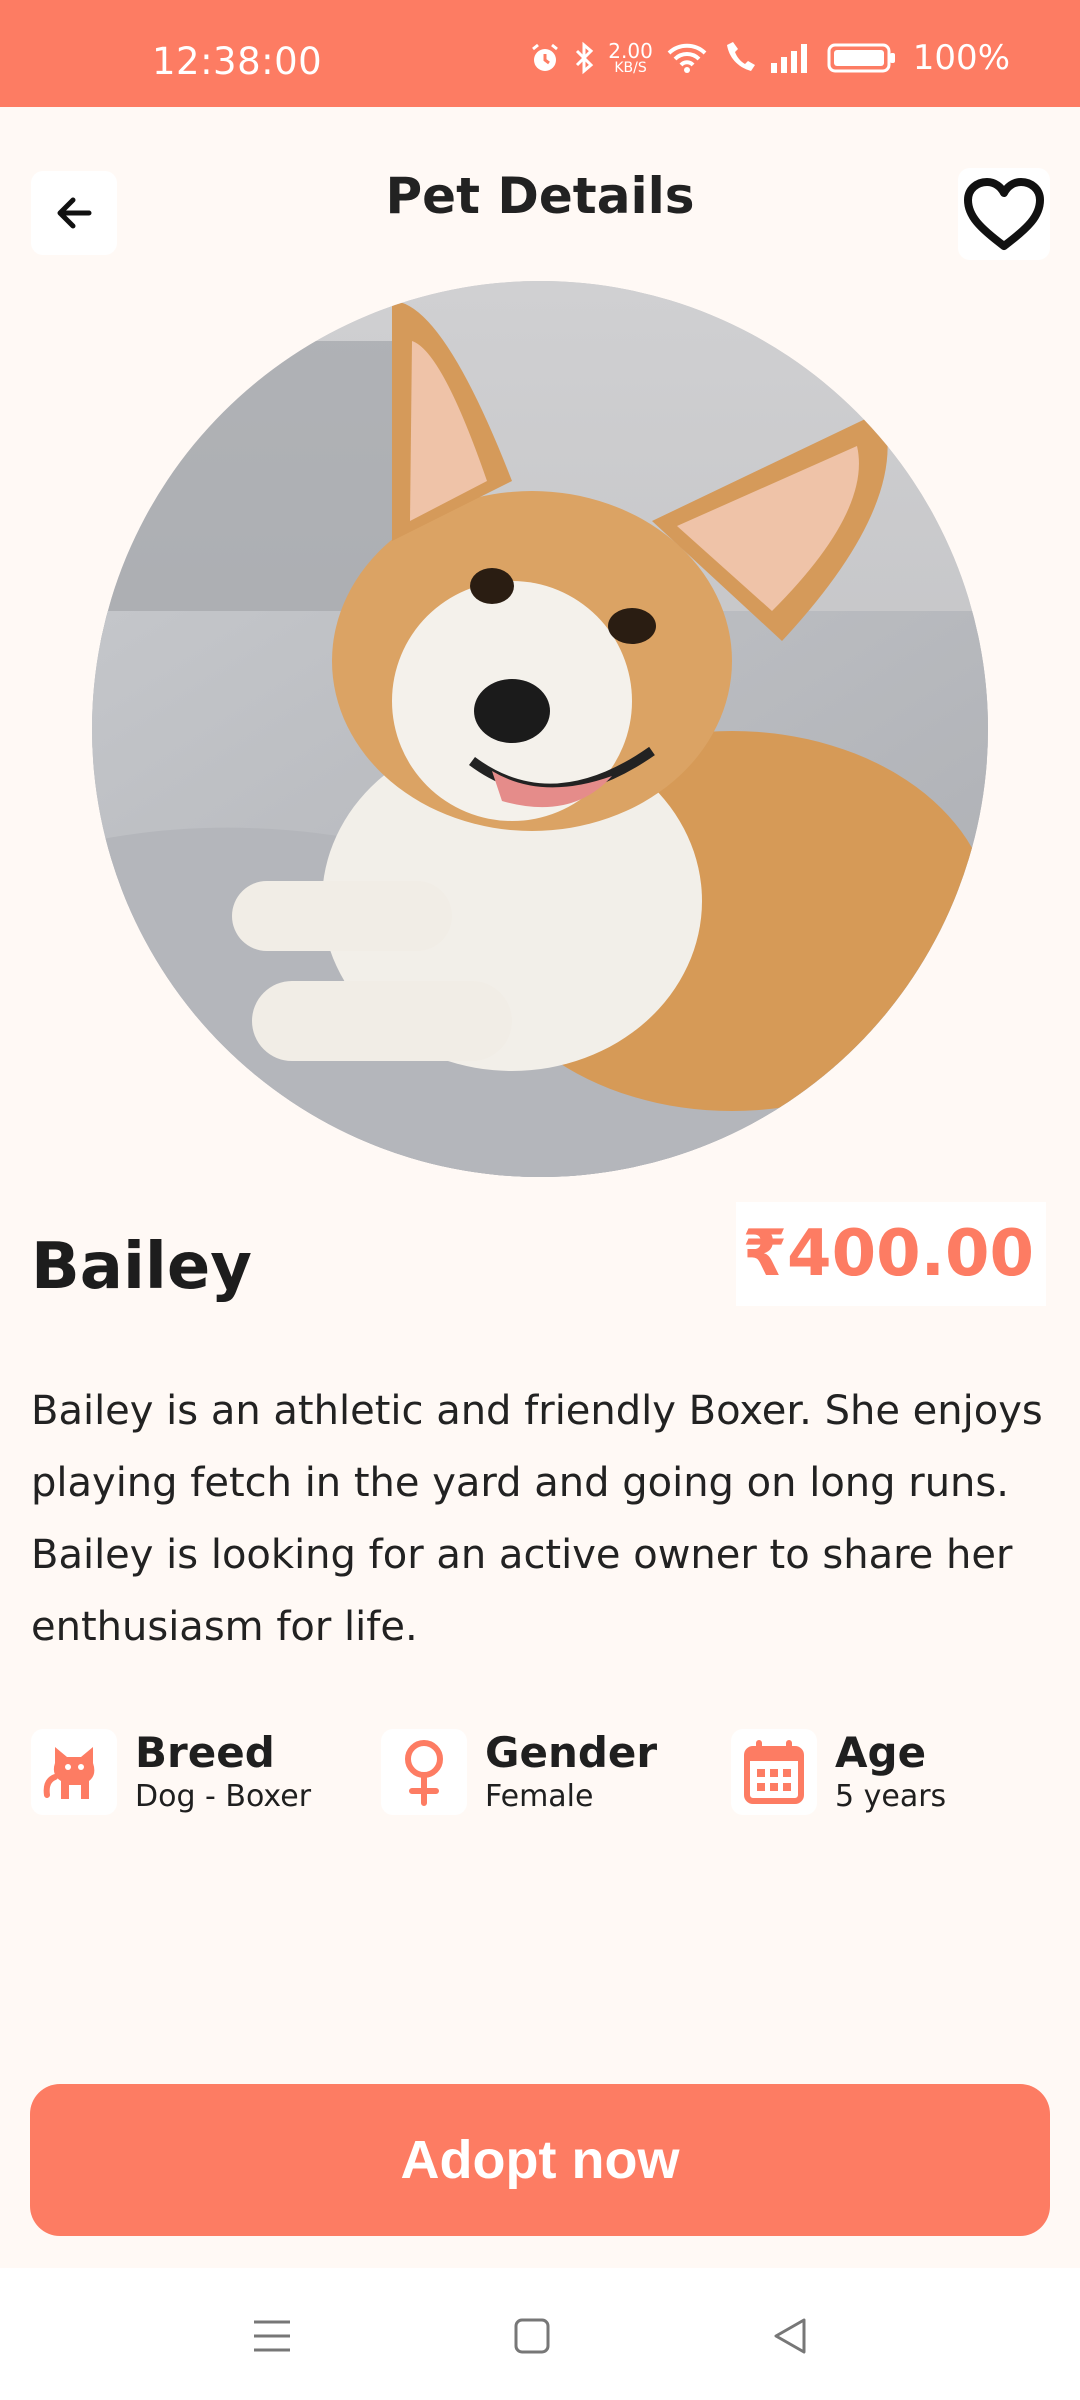 The height and width of the screenshot is (2400, 1080). I want to click on gender-value: Female, so click(539, 1796).